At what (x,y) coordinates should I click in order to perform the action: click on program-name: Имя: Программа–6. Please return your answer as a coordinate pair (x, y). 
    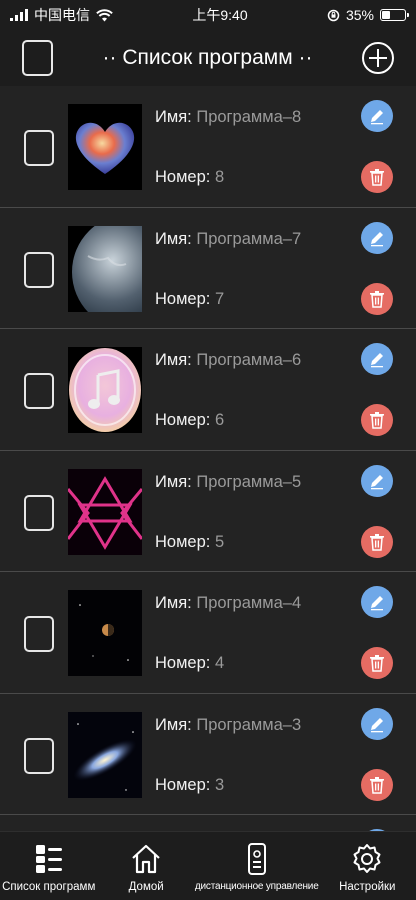
    Looking at the image, I should click on (228, 360).